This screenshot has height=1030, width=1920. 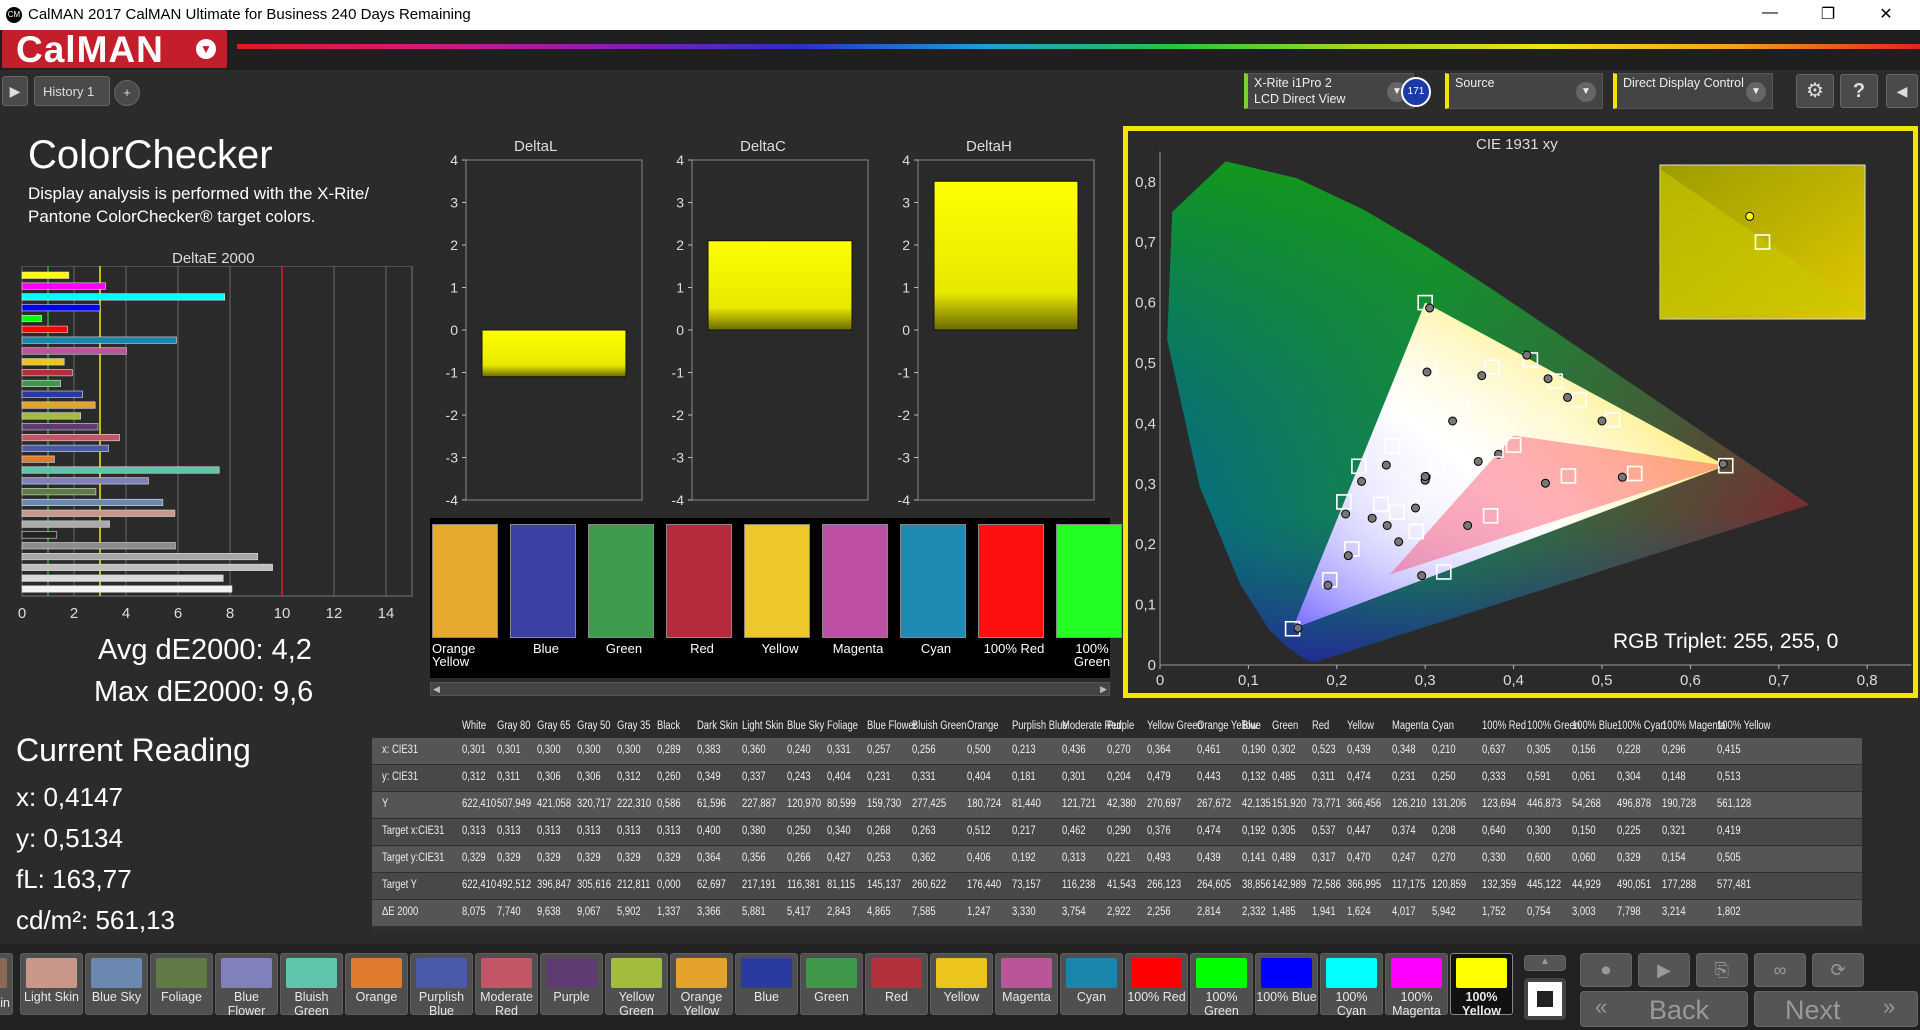 I want to click on swatch-button: Foliage, so click(x=181, y=984).